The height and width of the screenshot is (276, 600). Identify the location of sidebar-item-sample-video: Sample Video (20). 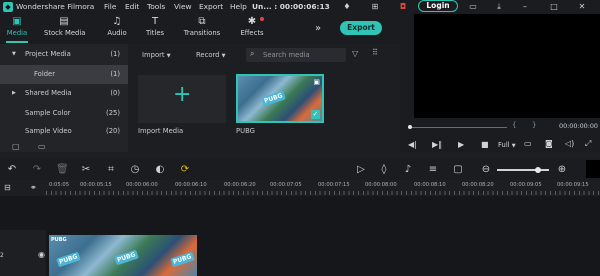
(64, 131).